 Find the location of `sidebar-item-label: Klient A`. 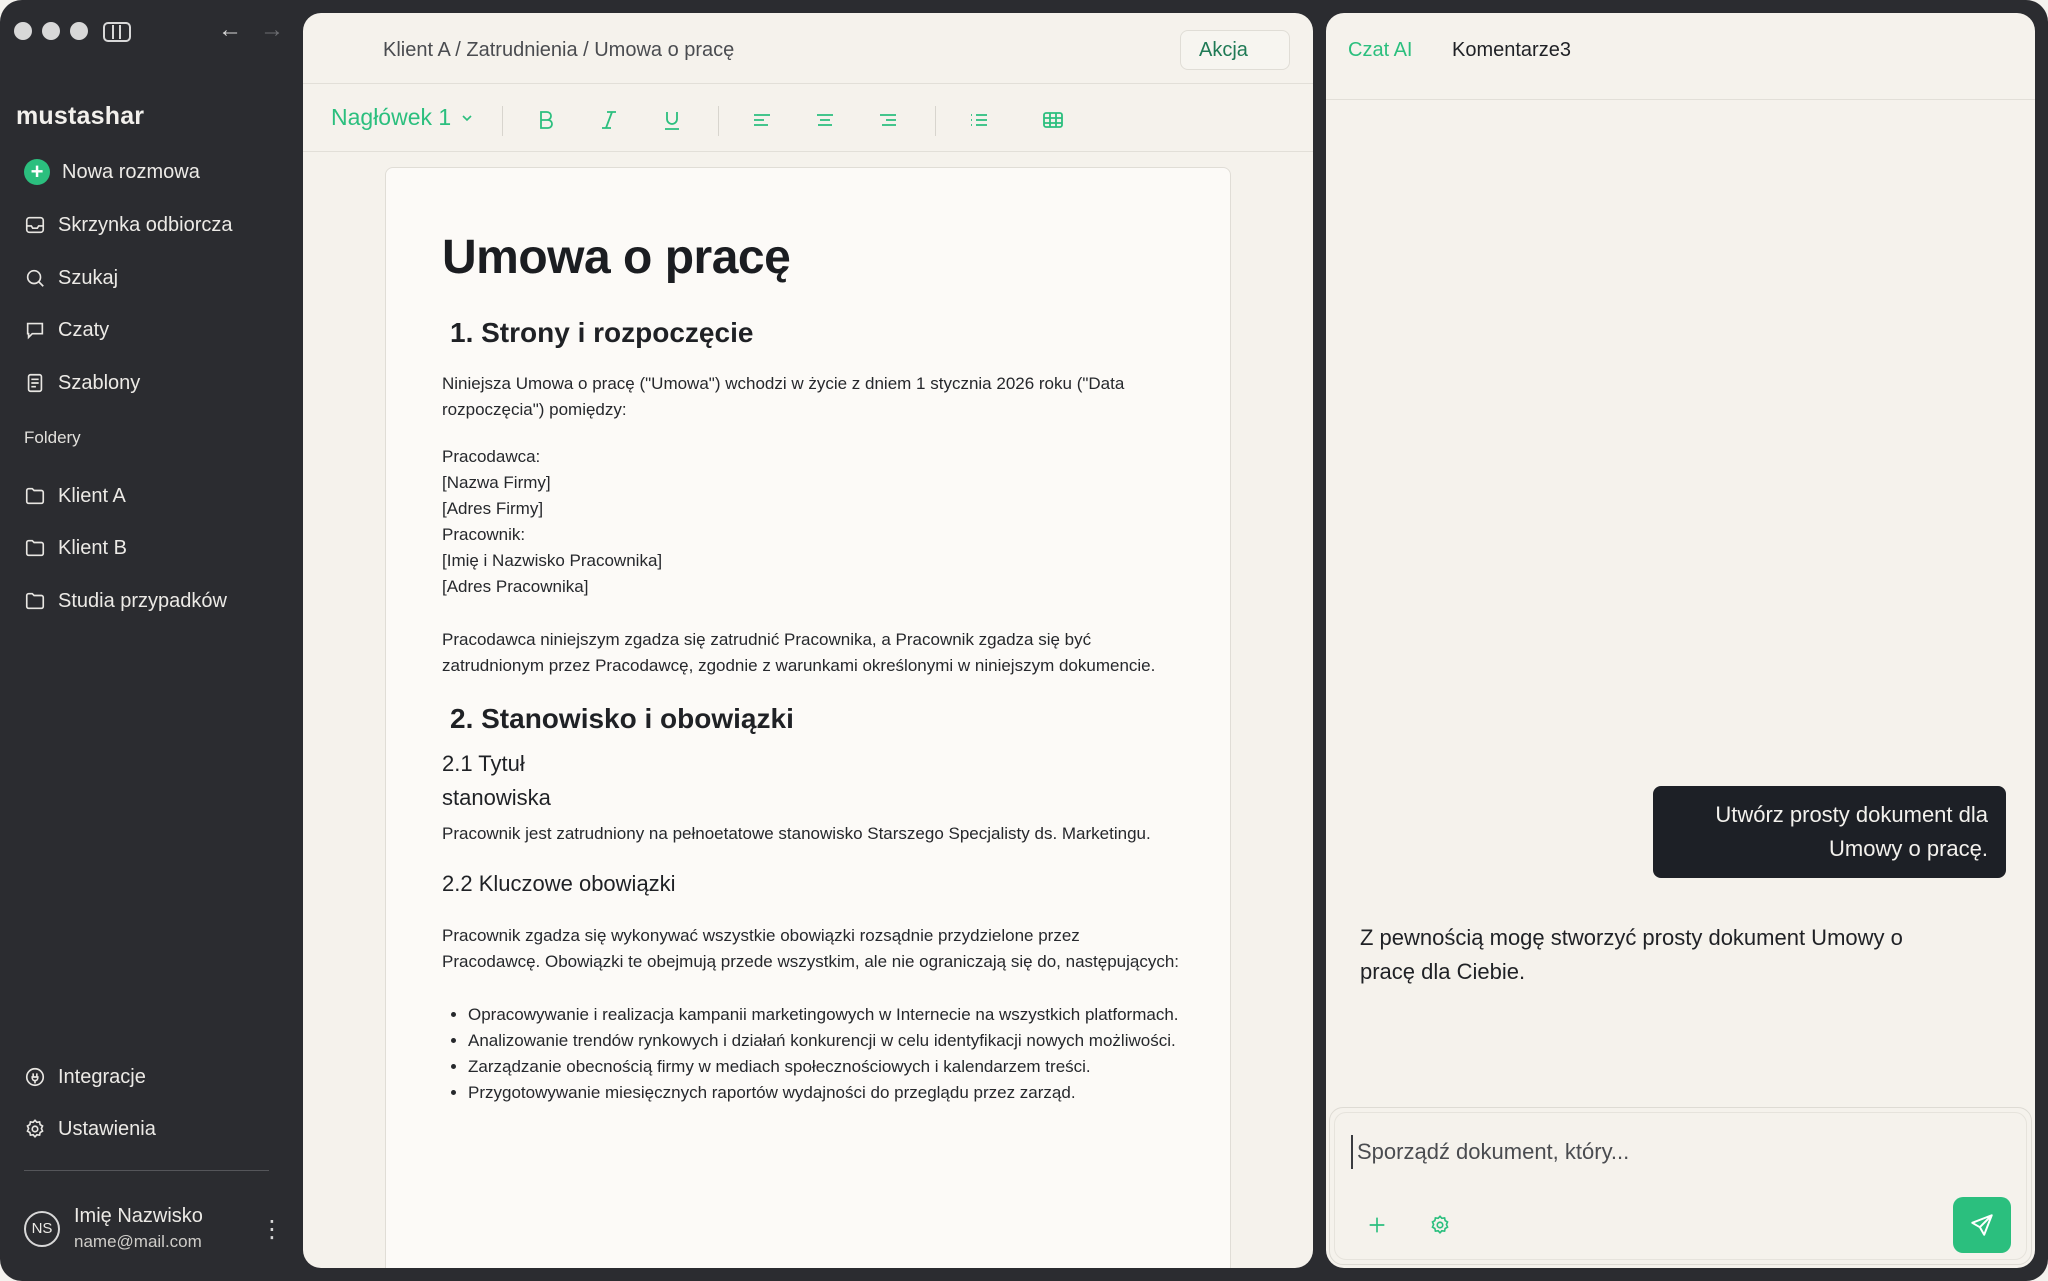

sidebar-item-label: Klient A is located at coordinates (92, 495).